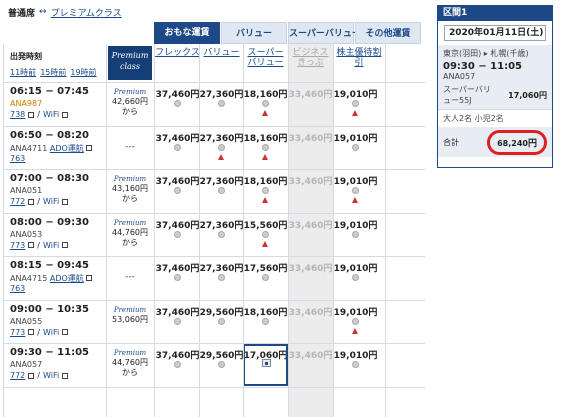 The height and width of the screenshot is (417, 588). What do you see at coordinates (130, 315) in the screenshot?
I see `premium-cell: Premium 53,060円` at bounding box center [130, 315].